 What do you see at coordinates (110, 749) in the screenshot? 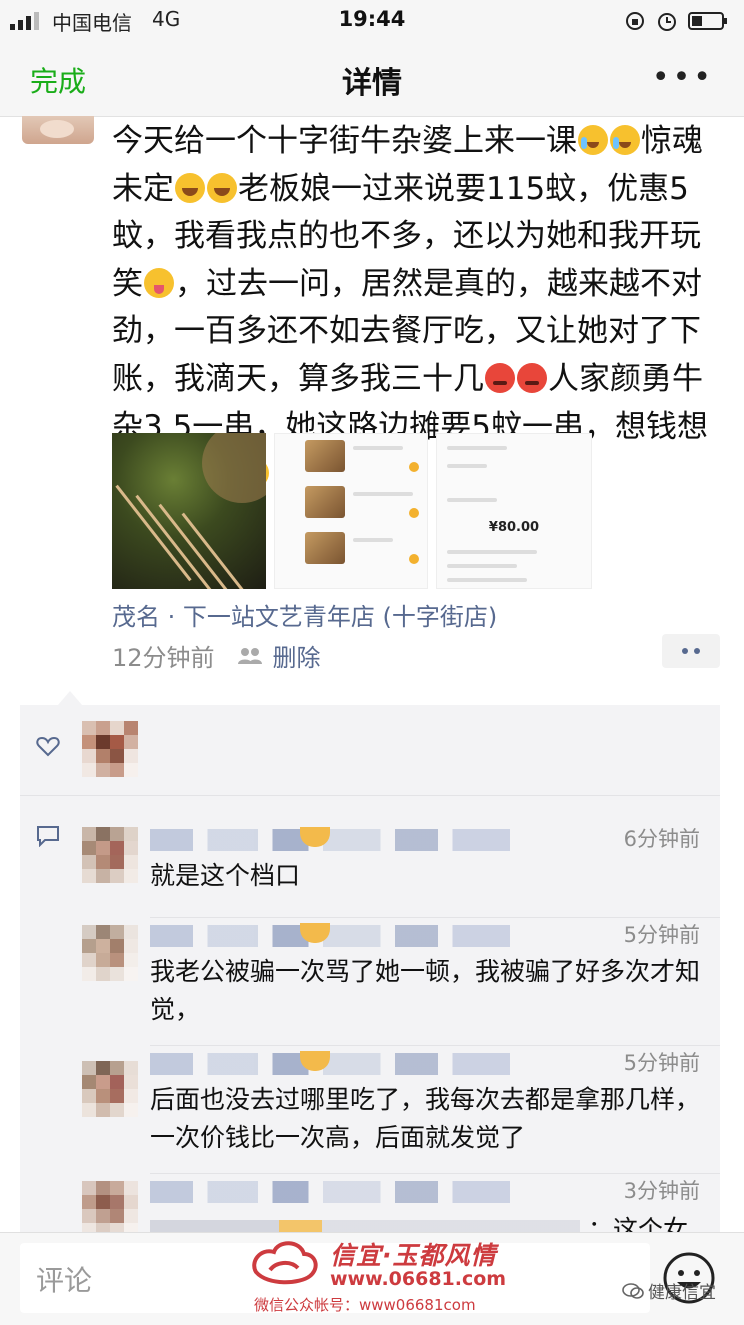
I see `liker-avatar` at bounding box center [110, 749].